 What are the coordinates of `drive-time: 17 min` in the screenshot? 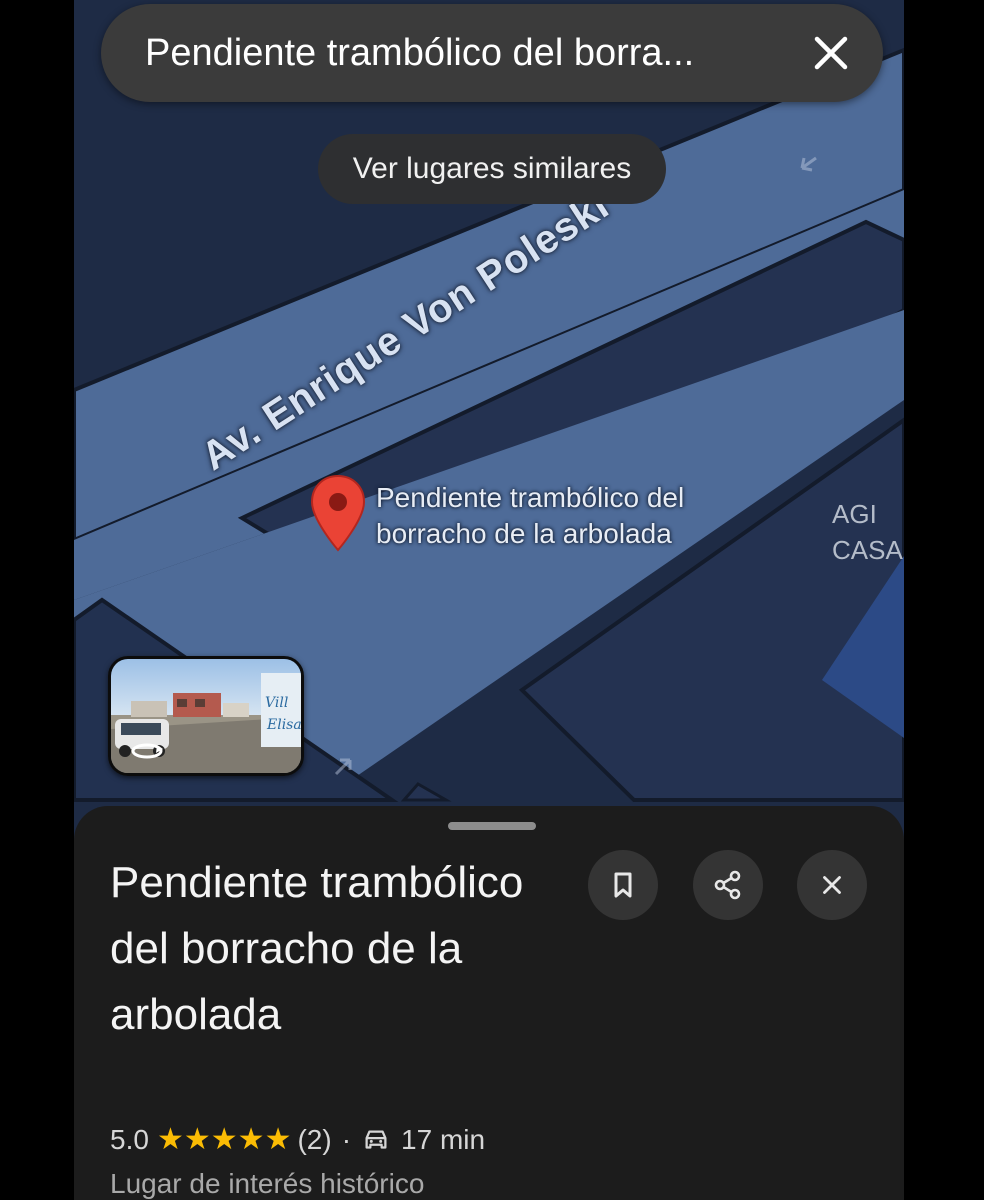 It's located at (443, 1140).